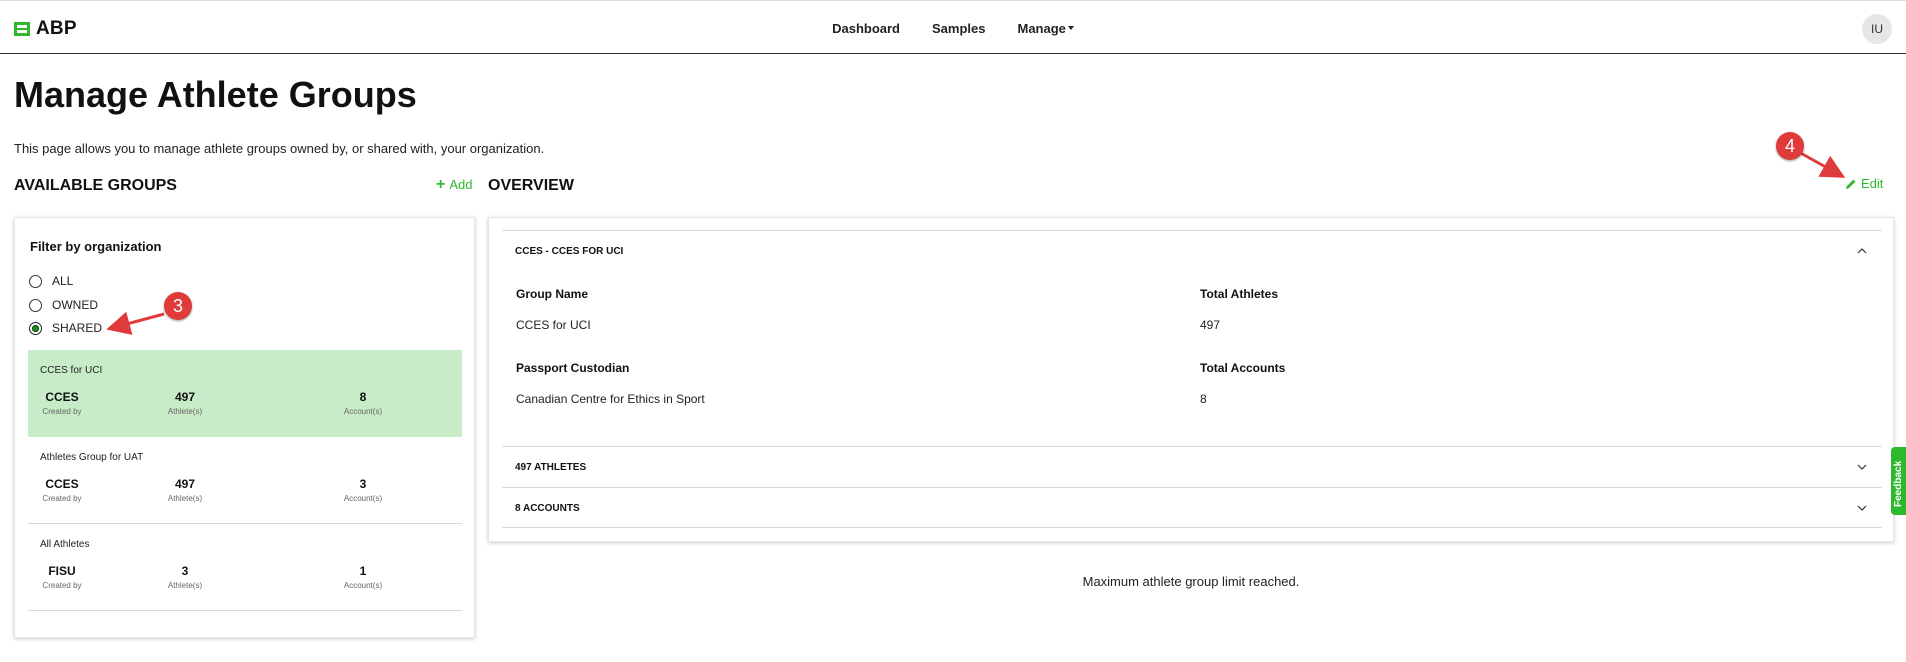 The height and width of the screenshot is (662, 1906). I want to click on nav-samples-label: Samples, so click(959, 28).